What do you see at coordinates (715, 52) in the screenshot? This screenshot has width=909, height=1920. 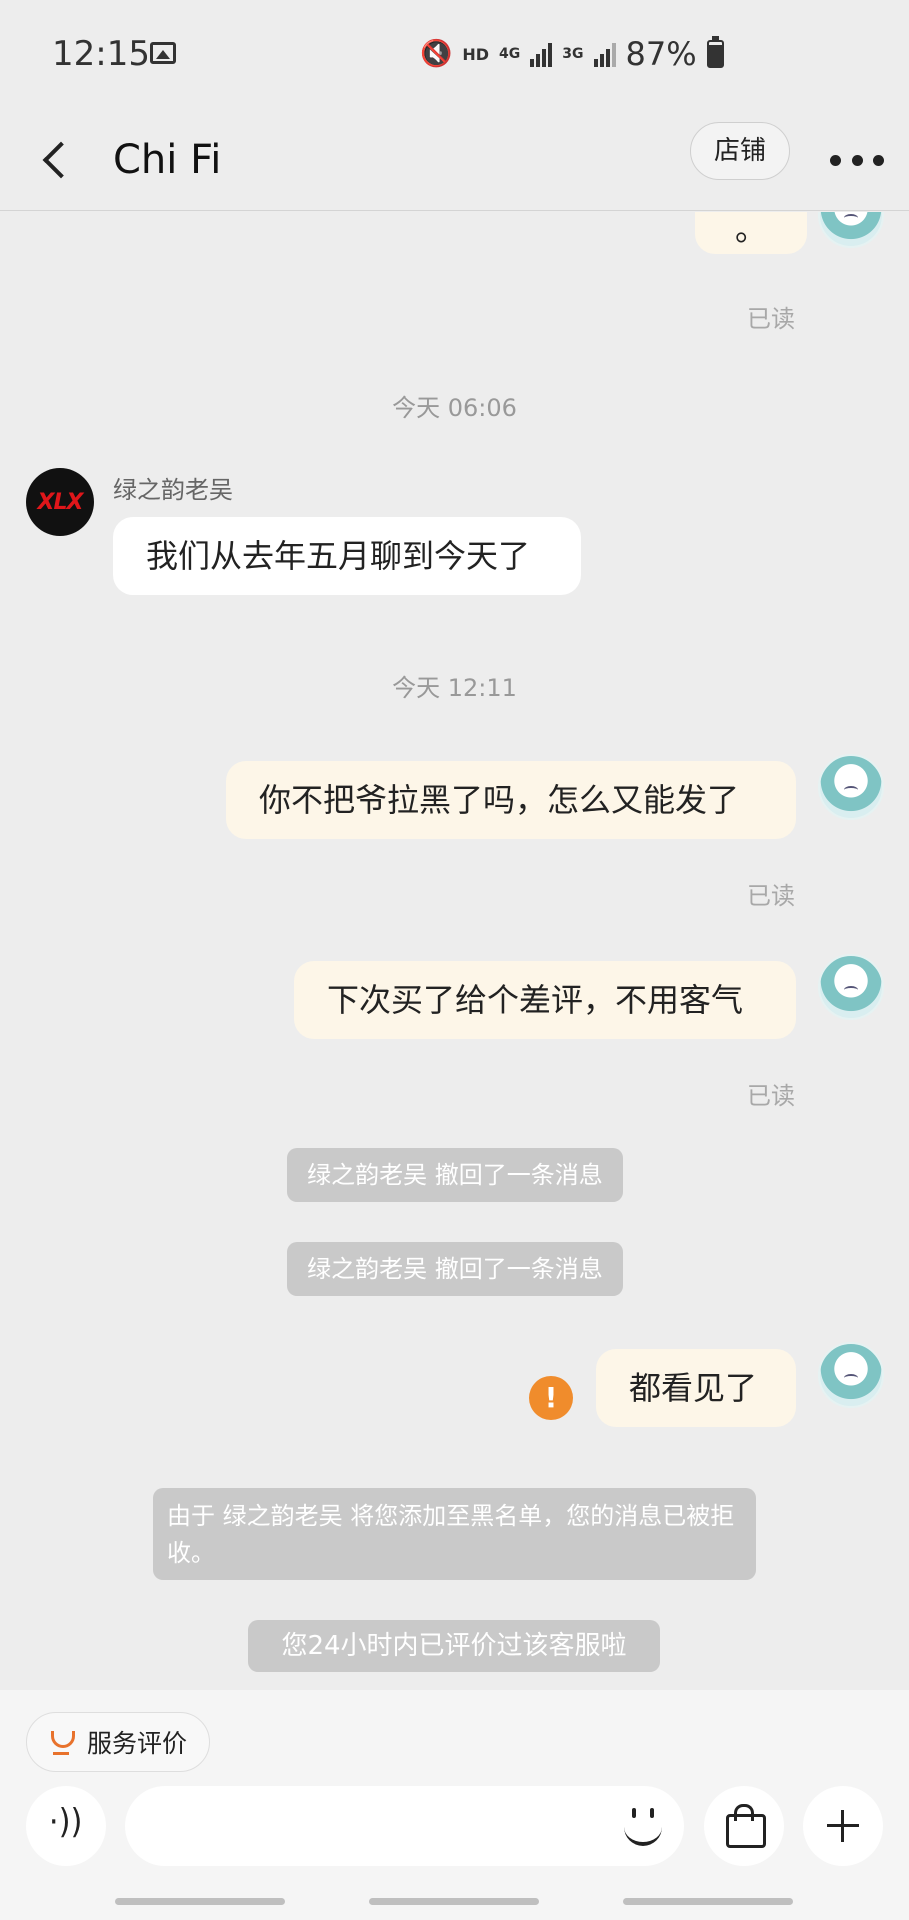 I see `battery-icon` at bounding box center [715, 52].